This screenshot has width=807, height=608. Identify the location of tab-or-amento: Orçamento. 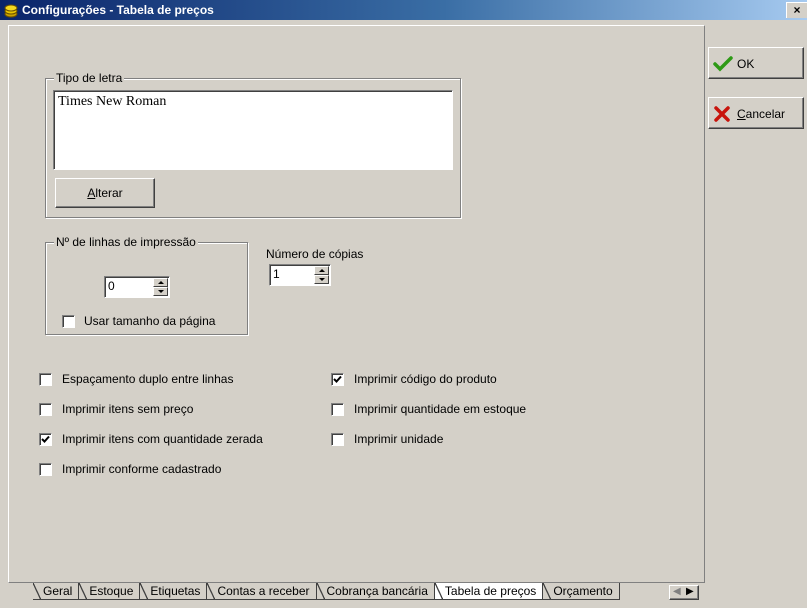
(581, 591).